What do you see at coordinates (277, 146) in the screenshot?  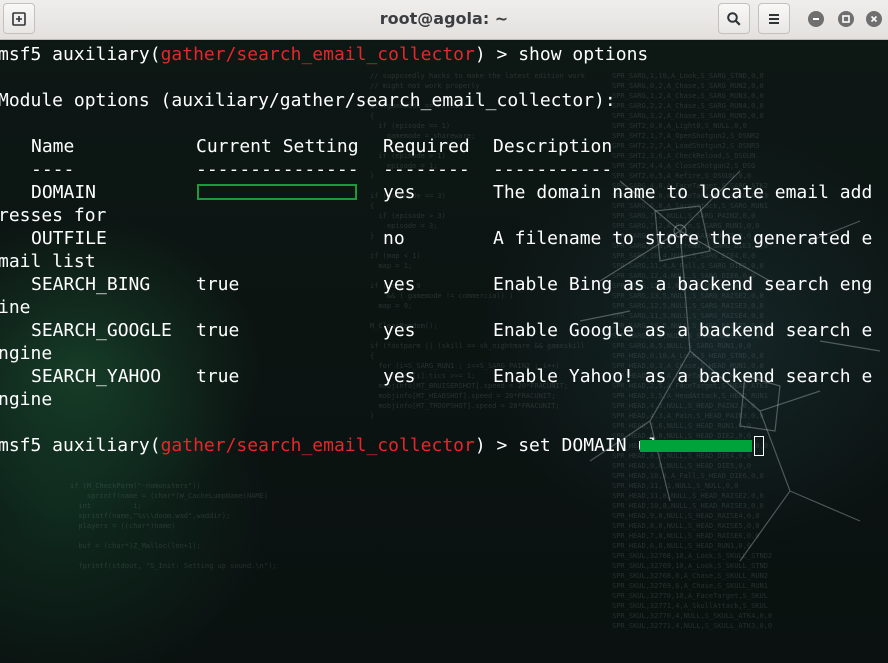 I see `column-current-setting: Current Setting` at bounding box center [277, 146].